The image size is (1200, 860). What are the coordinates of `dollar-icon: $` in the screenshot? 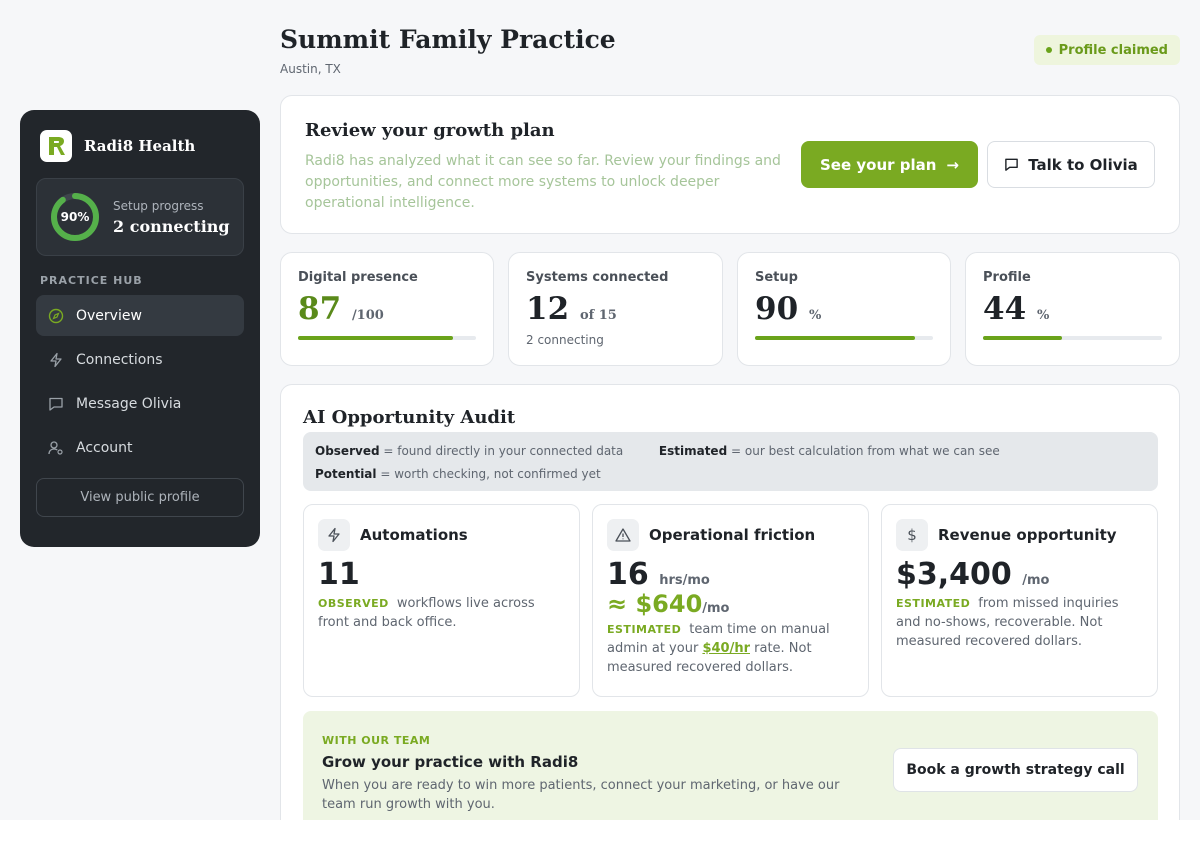 It's located at (912, 535).